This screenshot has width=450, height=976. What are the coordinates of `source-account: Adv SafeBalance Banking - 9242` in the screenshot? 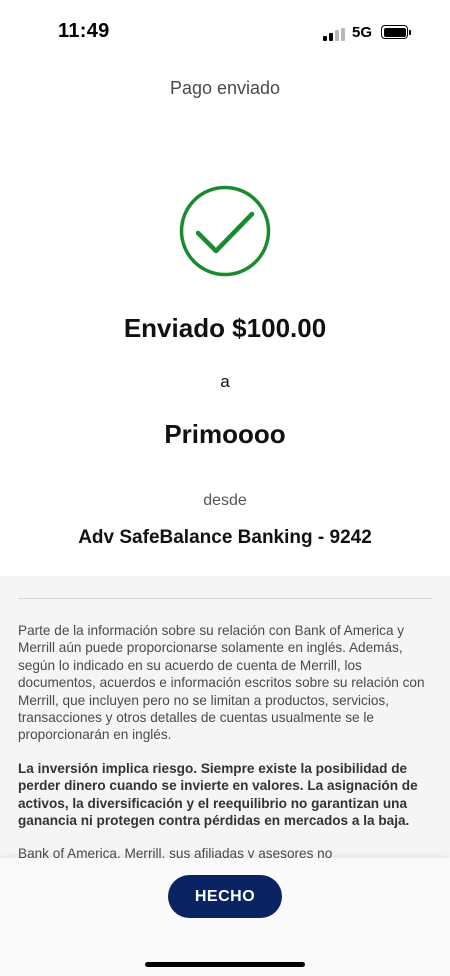 It's located at (225, 537).